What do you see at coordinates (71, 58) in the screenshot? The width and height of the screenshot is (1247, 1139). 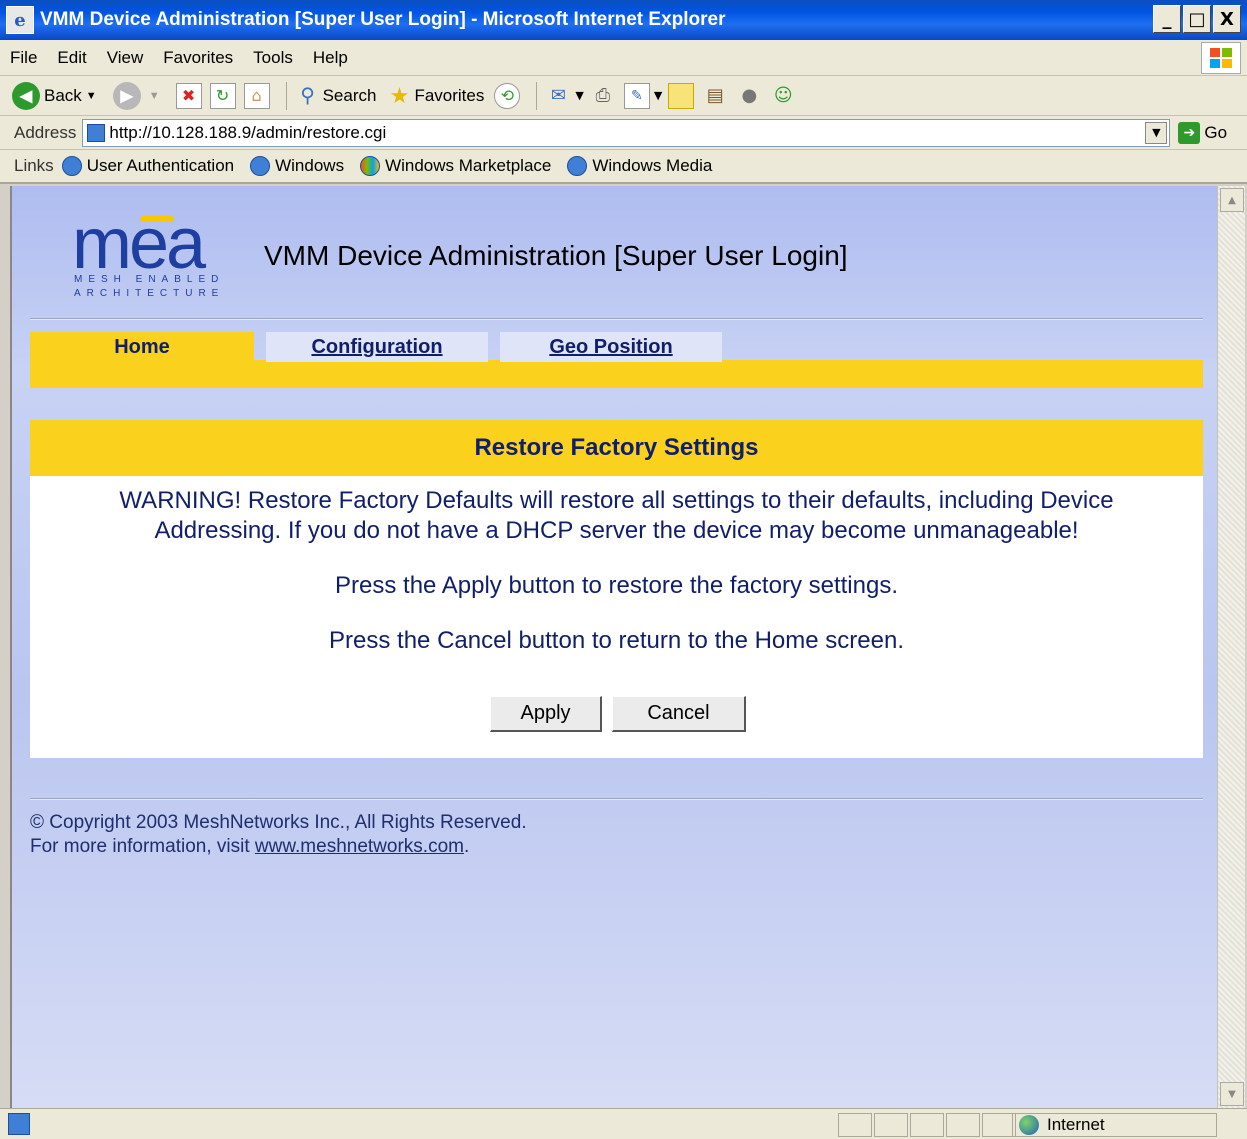 I see `menu-edit: Edit` at bounding box center [71, 58].